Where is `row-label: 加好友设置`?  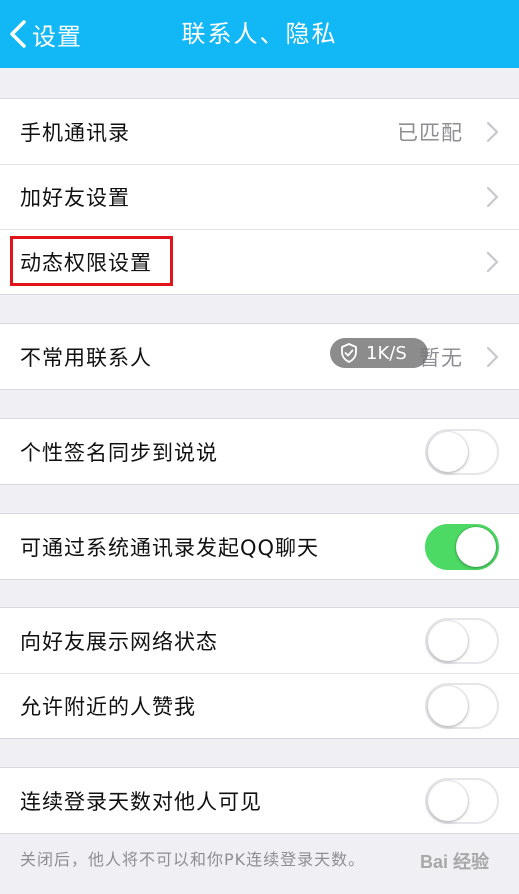
row-label: 加好友设置 is located at coordinates (75, 197).